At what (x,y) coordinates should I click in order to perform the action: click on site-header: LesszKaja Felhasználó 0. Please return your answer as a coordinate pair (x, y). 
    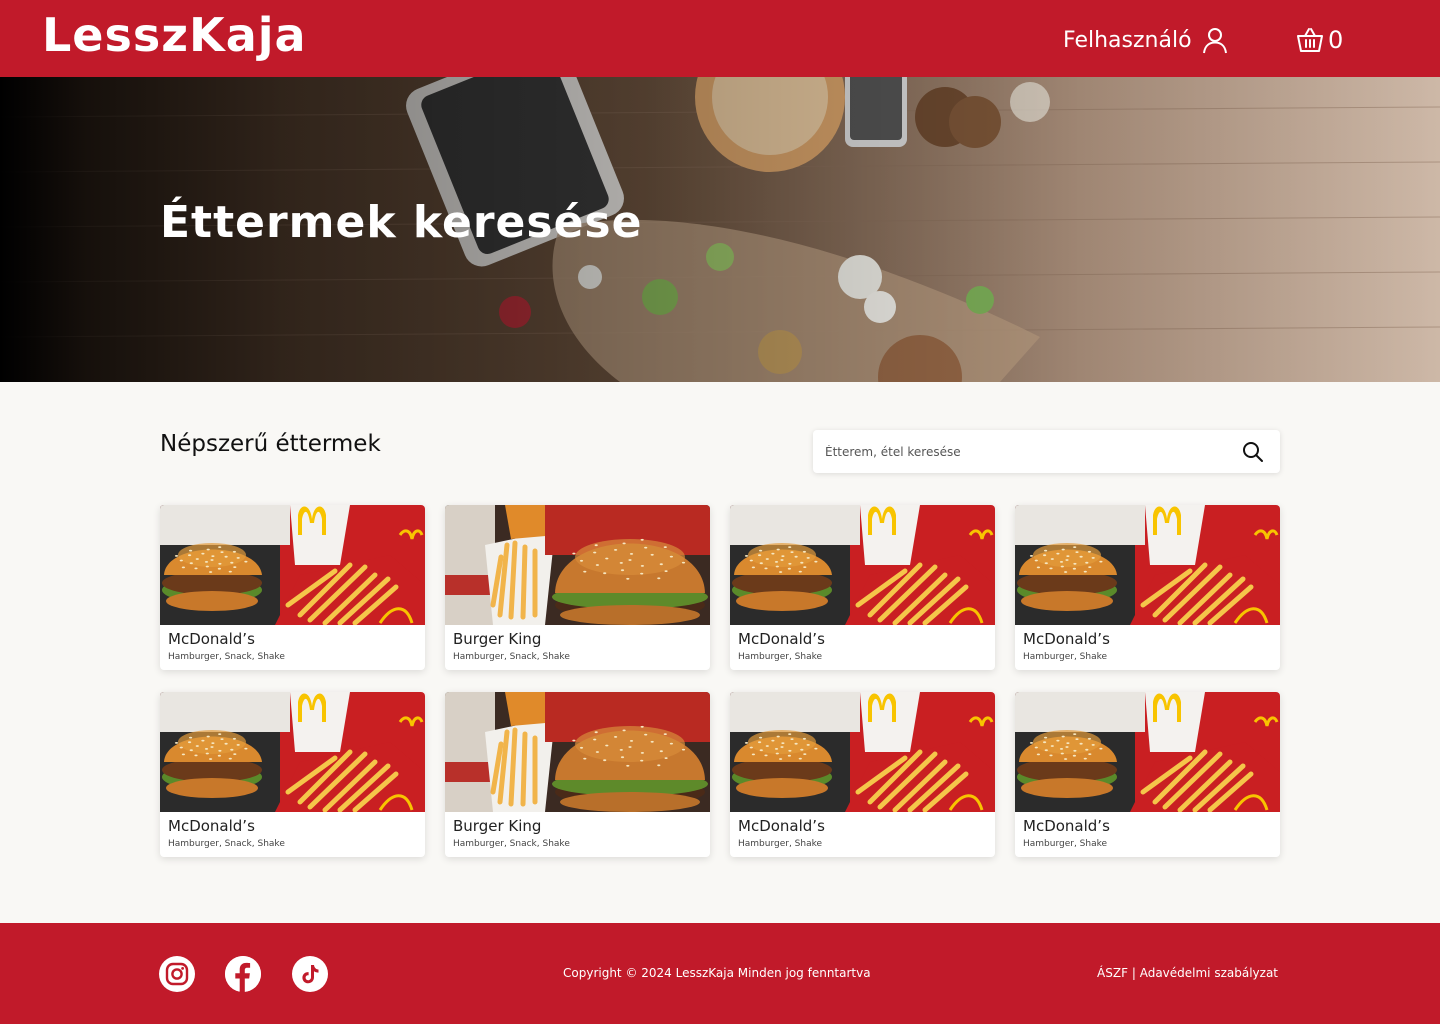
    Looking at the image, I should click on (720, 38).